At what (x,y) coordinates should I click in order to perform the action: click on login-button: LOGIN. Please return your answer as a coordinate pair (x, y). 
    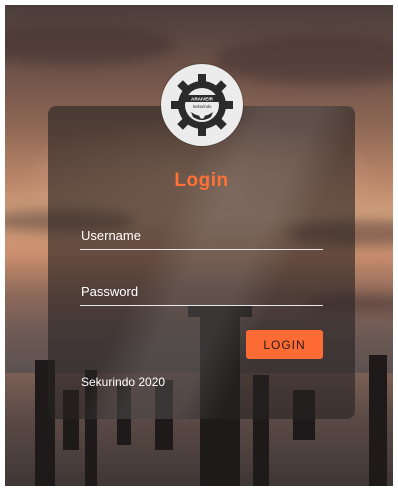
    Looking at the image, I should click on (284, 344).